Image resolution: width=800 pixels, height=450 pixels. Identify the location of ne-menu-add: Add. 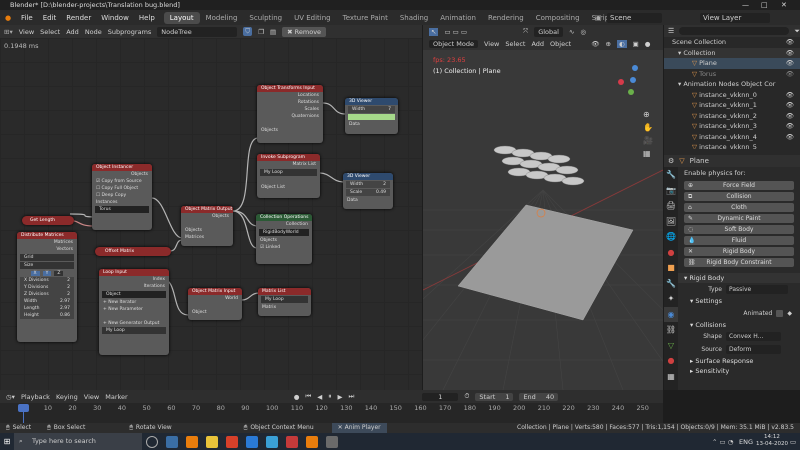
(72, 32).